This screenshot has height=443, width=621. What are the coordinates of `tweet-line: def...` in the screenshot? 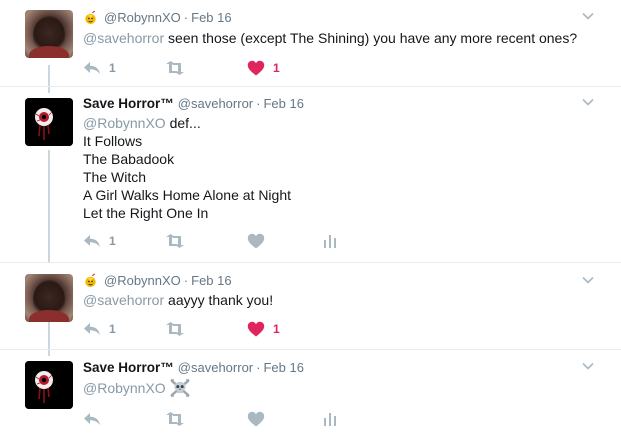 It's located at (183, 123).